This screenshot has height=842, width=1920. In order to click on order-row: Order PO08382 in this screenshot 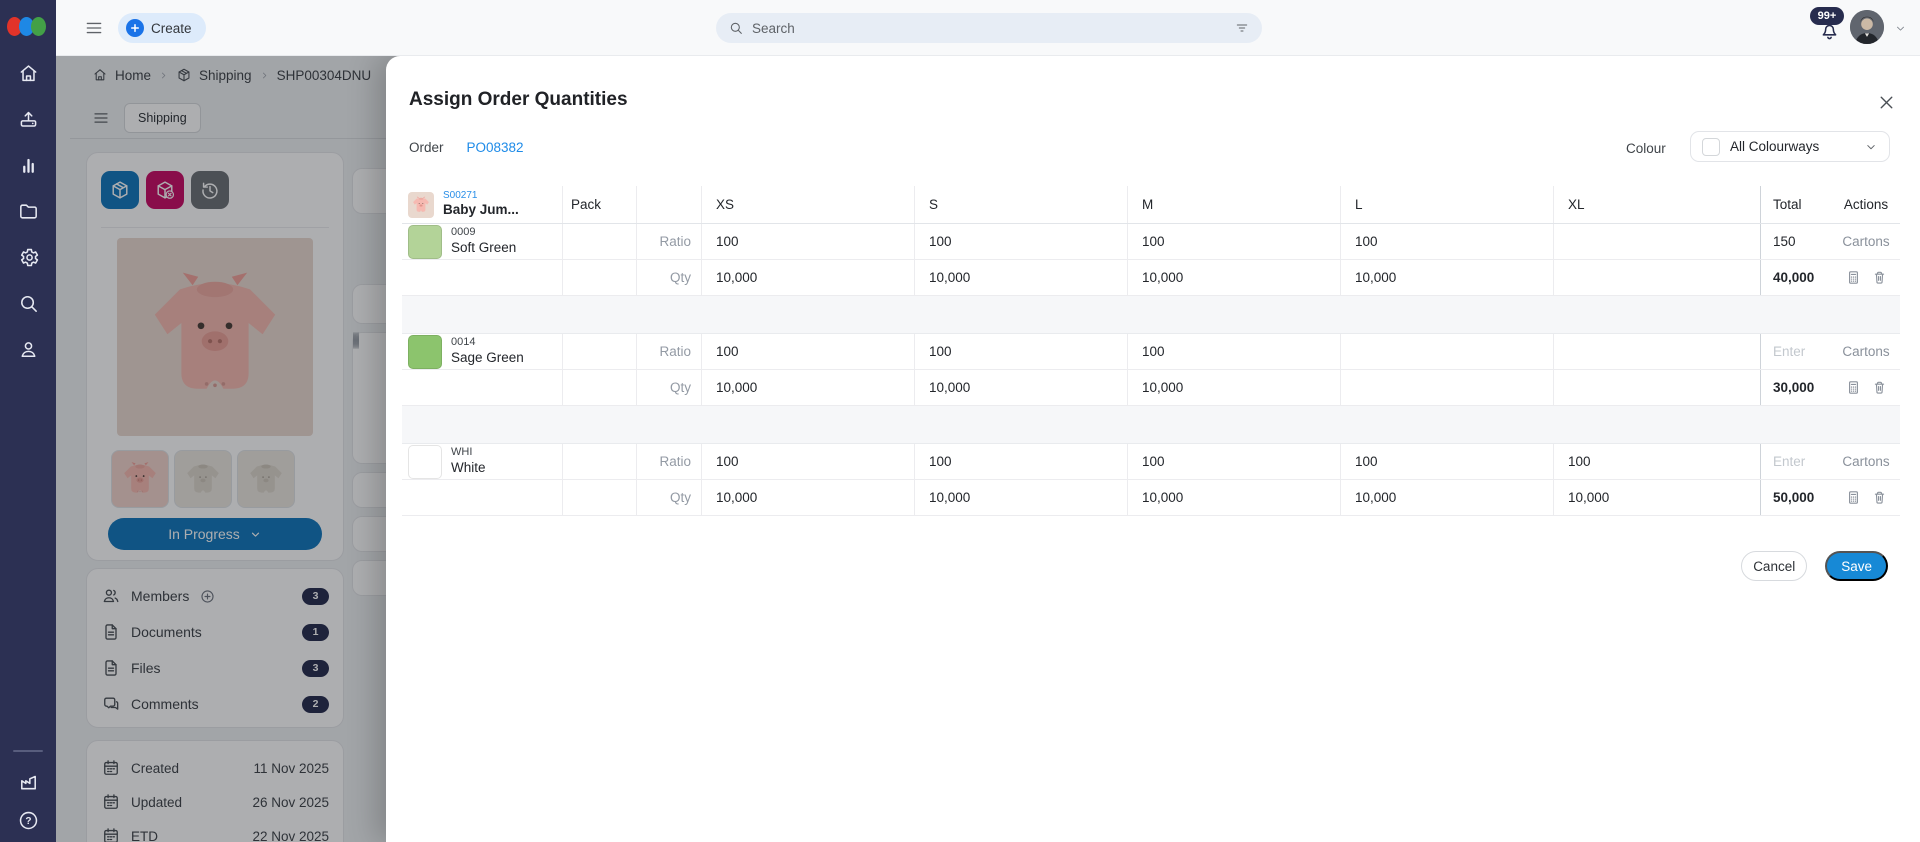, I will do `click(466, 147)`.